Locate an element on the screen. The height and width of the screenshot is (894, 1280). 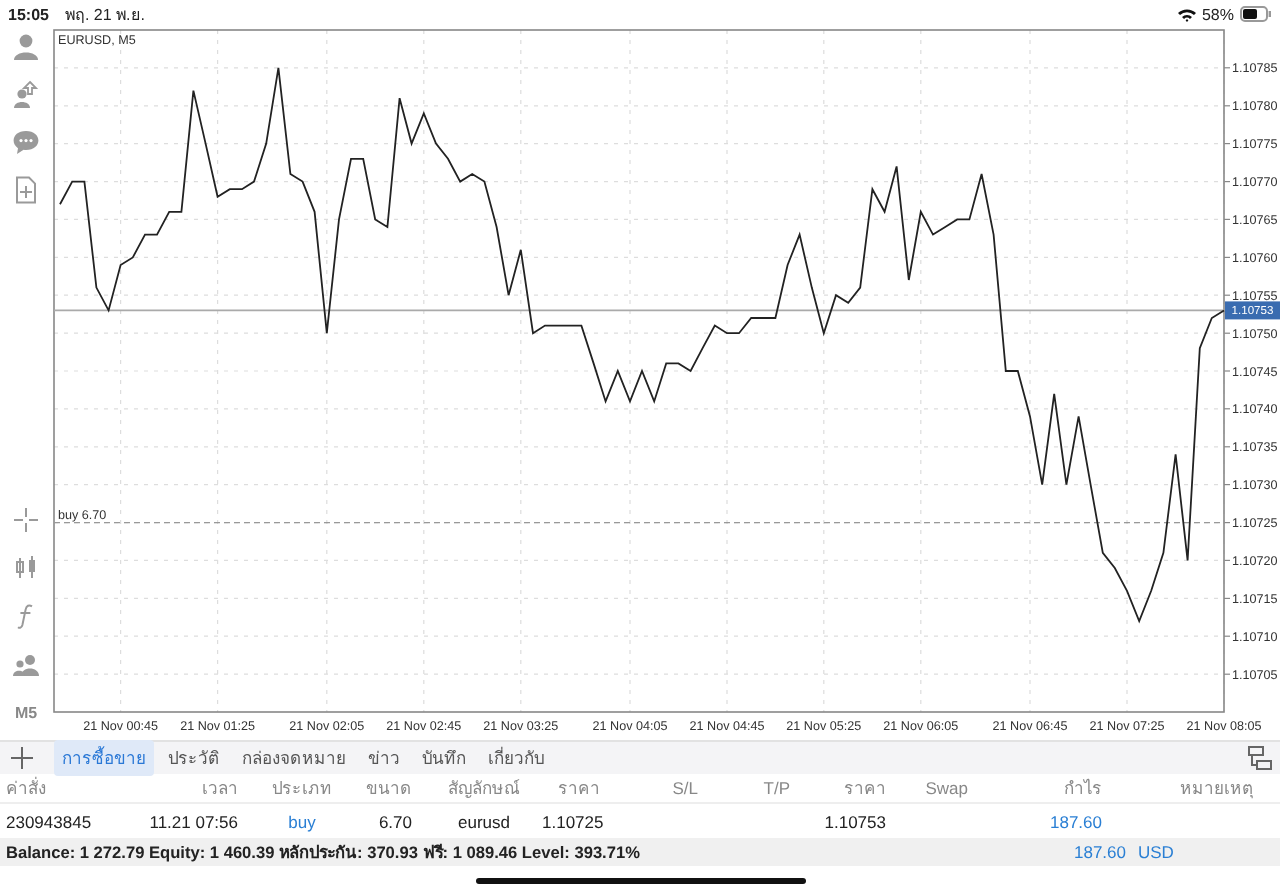
terminal-tab: การซื้อขาย is located at coordinates (104, 758).